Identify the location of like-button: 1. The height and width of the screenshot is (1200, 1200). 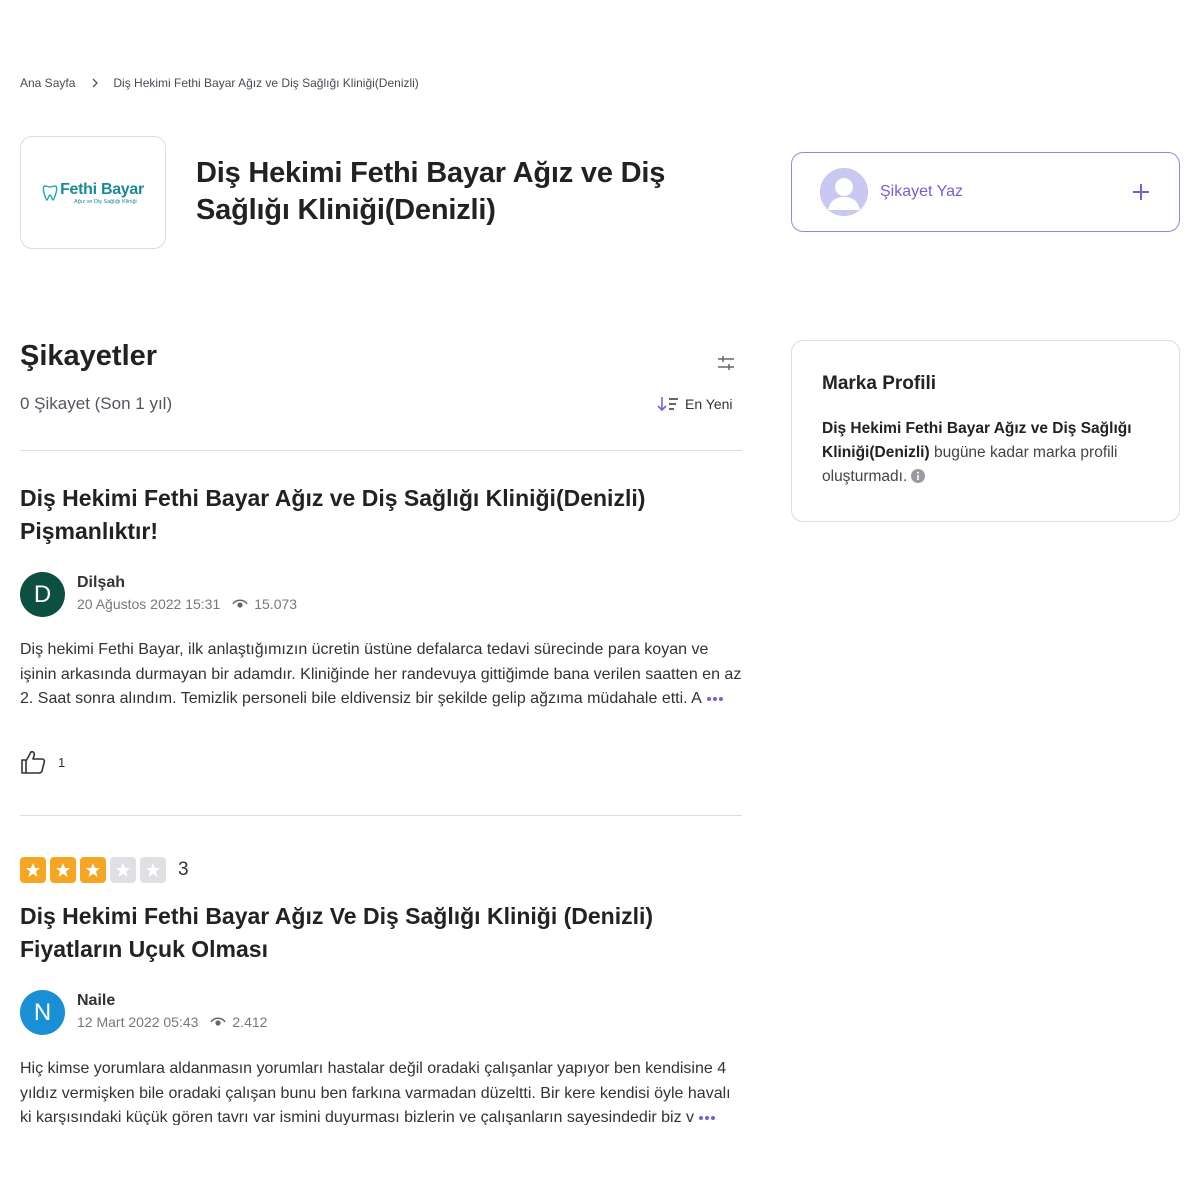
(42, 762).